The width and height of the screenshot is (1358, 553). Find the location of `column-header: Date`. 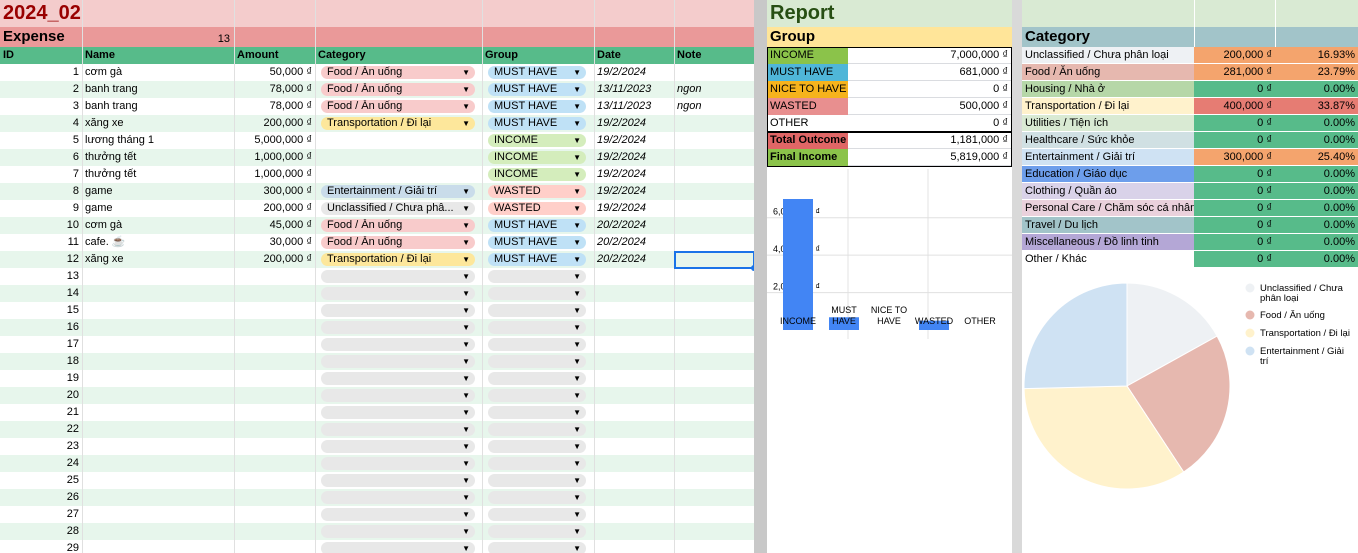

column-header: Date is located at coordinates (634, 55).